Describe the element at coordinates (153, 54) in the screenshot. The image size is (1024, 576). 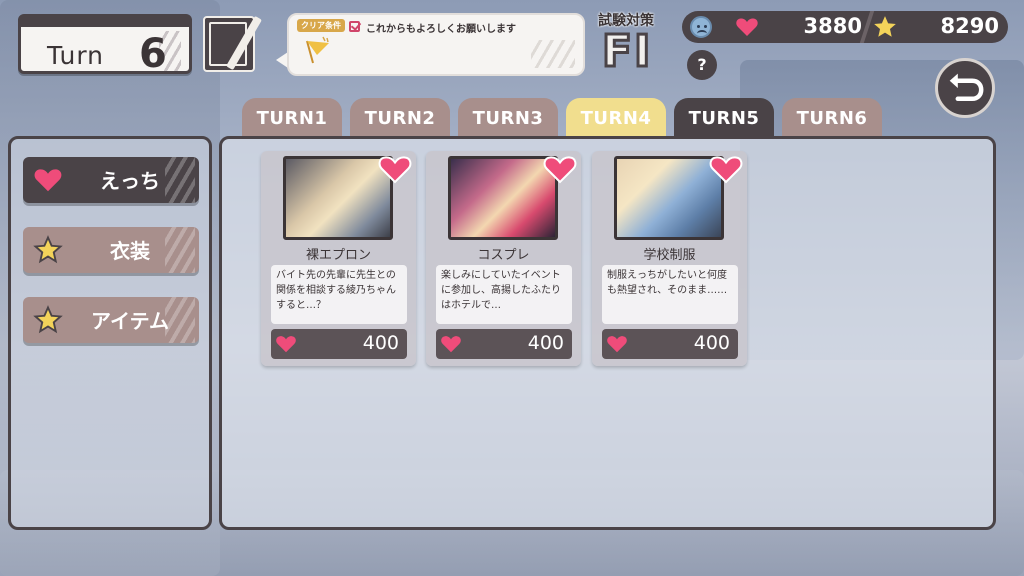
I see `turn-number: 6` at that location.